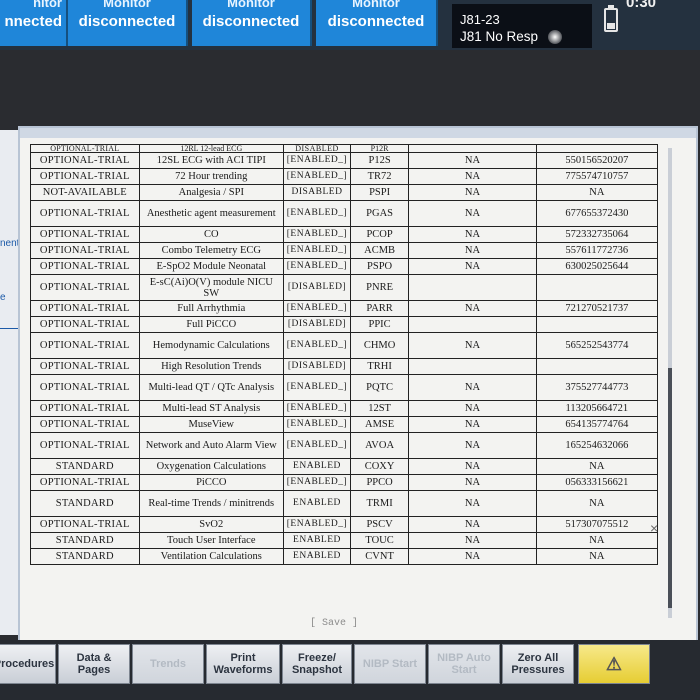  Describe the element at coordinates (480, 19) in the screenshot. I see `alarm-bed-label: J81-23` at that location.